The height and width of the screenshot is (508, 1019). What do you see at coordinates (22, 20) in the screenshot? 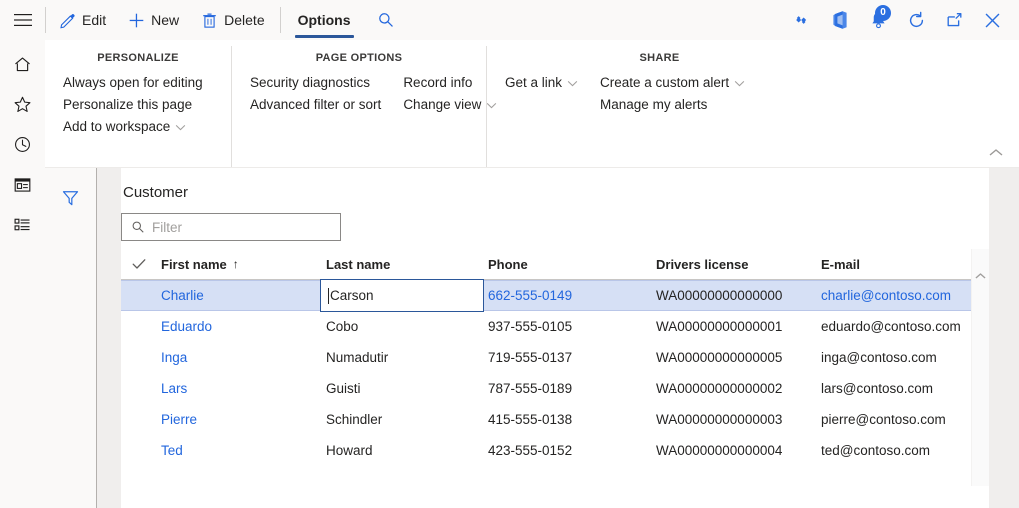
I see `hamburger-menu-icon` at bounding box center [22, 20].